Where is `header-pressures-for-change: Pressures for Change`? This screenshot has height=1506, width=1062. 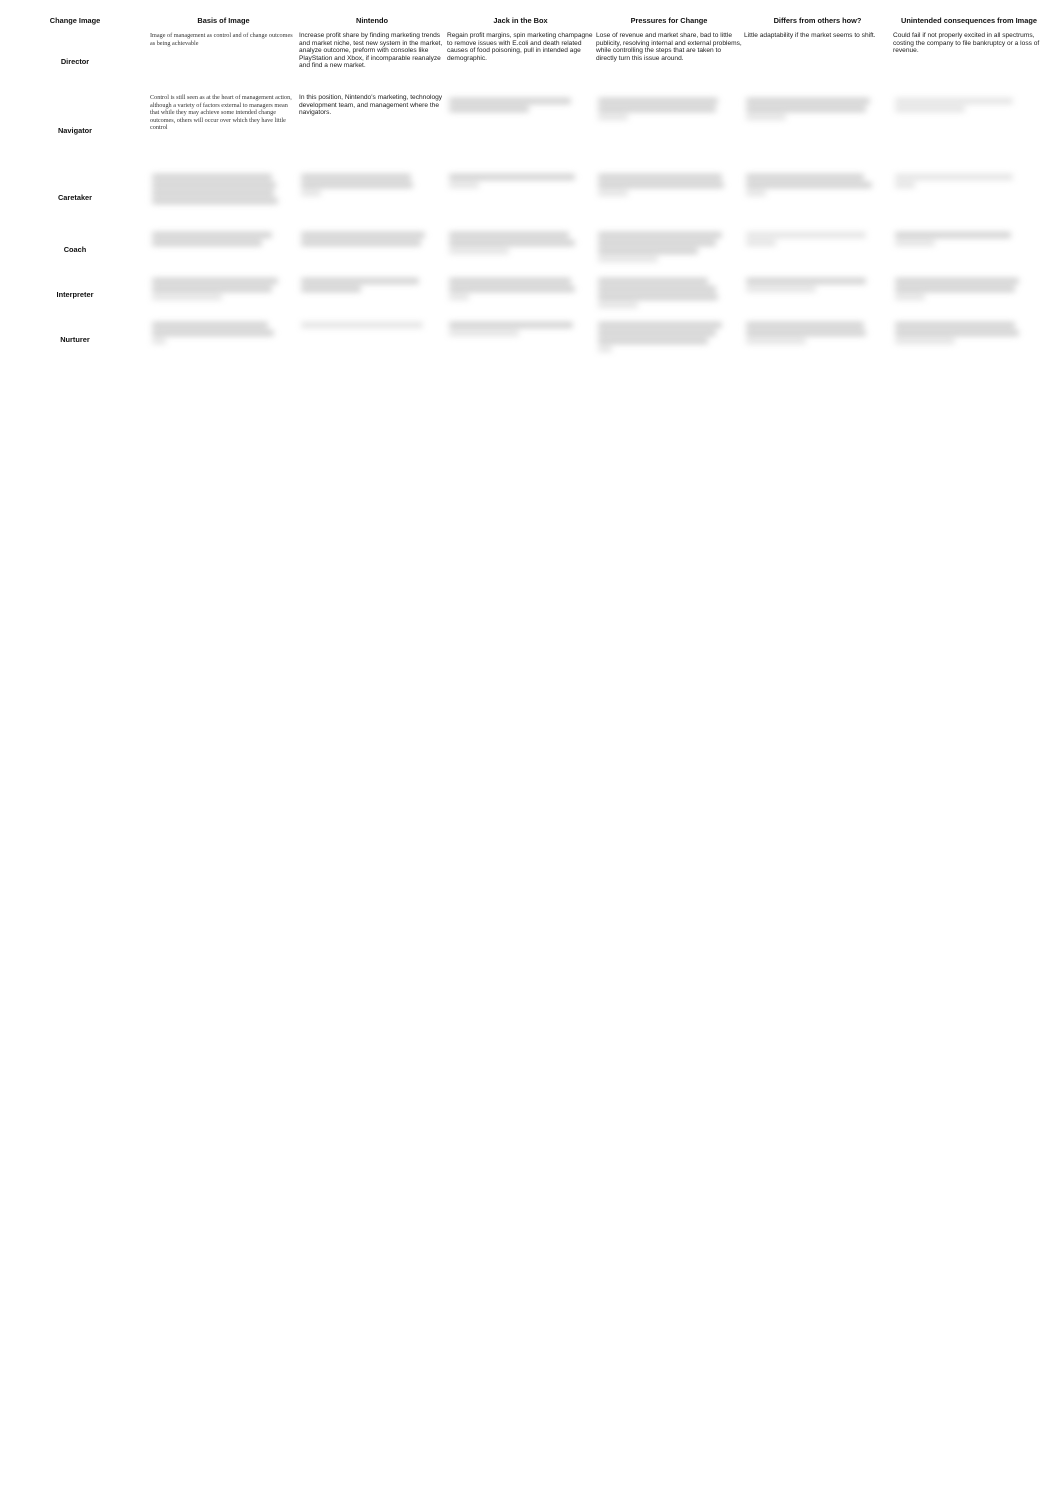 header-pressures-for-change: Pressures for Change is located at coordinates (669, 20).